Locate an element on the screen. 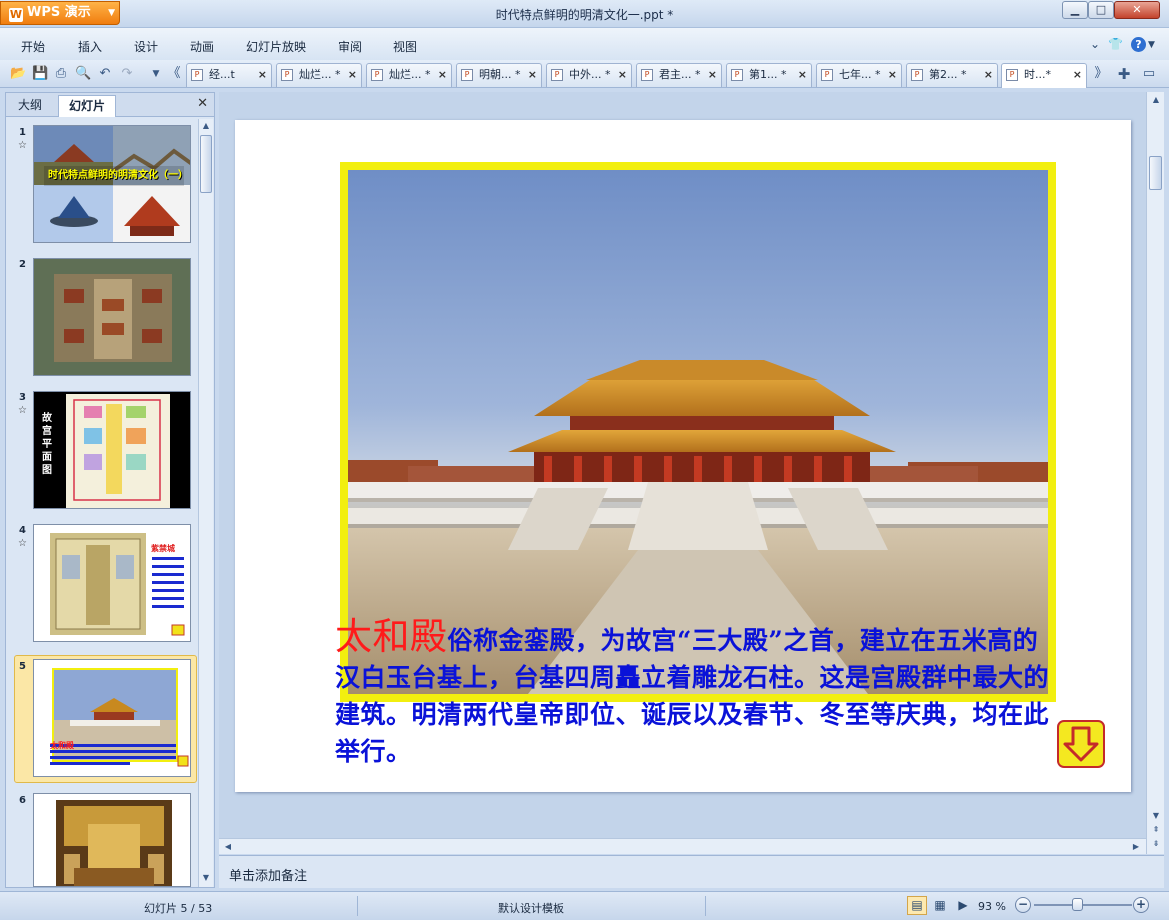  maximize-button: □ is located at coordinates (1101, 10).